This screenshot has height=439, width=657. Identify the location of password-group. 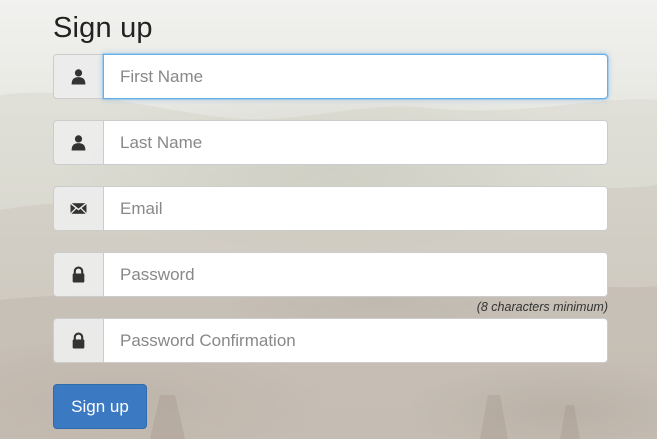
(330, 274).